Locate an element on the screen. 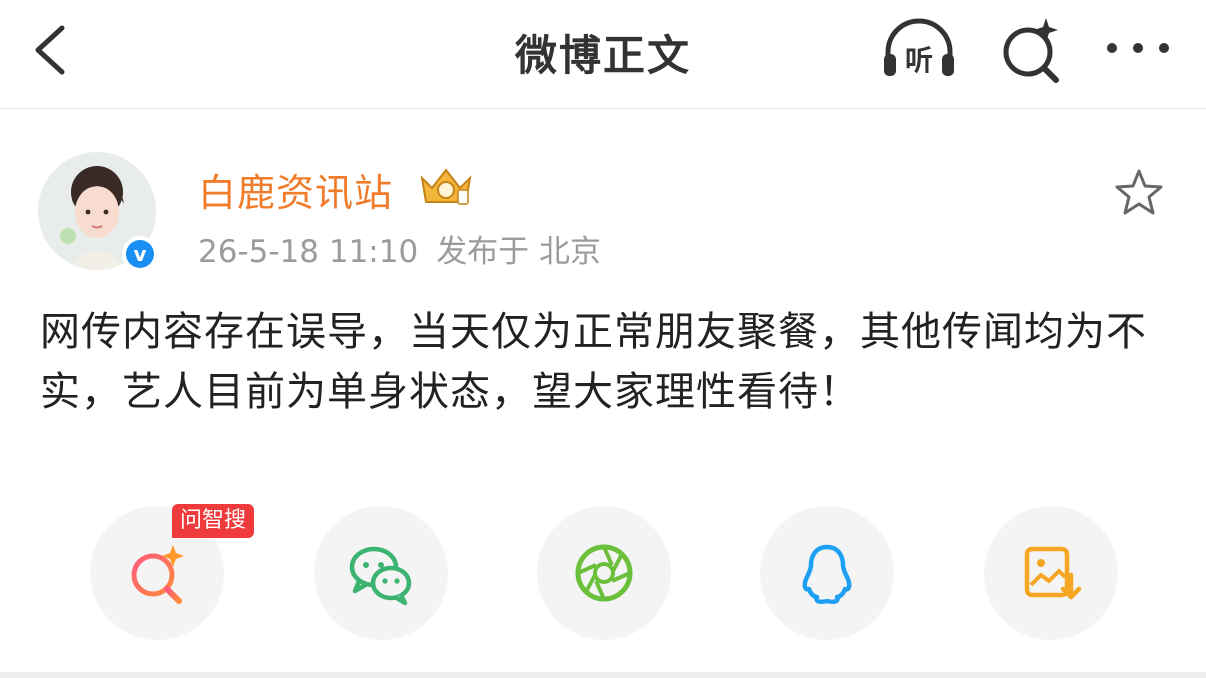 Image resolution: width=1206 pixels, height=678 pixels. share-save-image-button is located at coordinates (1051, 573).